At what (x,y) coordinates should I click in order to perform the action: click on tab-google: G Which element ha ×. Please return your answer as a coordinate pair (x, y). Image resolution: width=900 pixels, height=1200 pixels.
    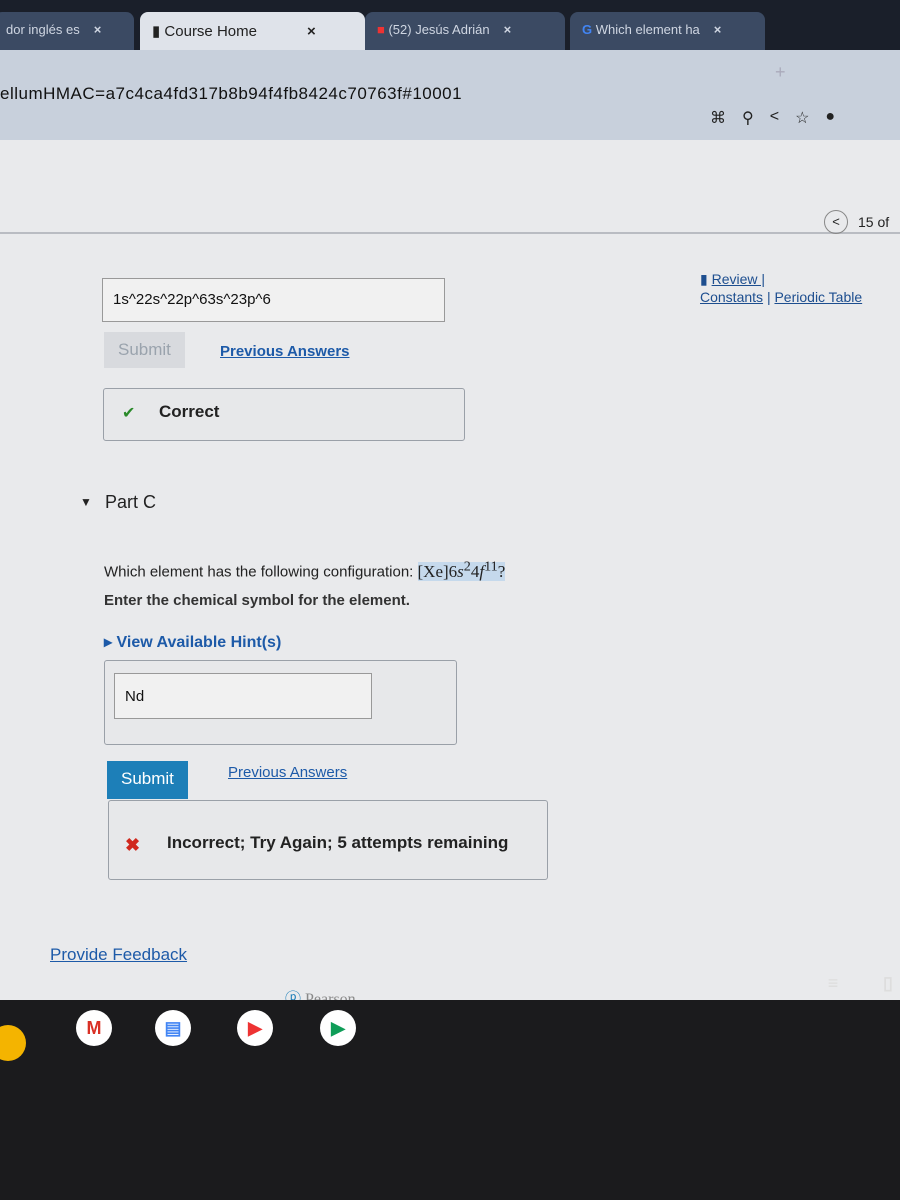
    Looking at the image, I should click on (667, 31).